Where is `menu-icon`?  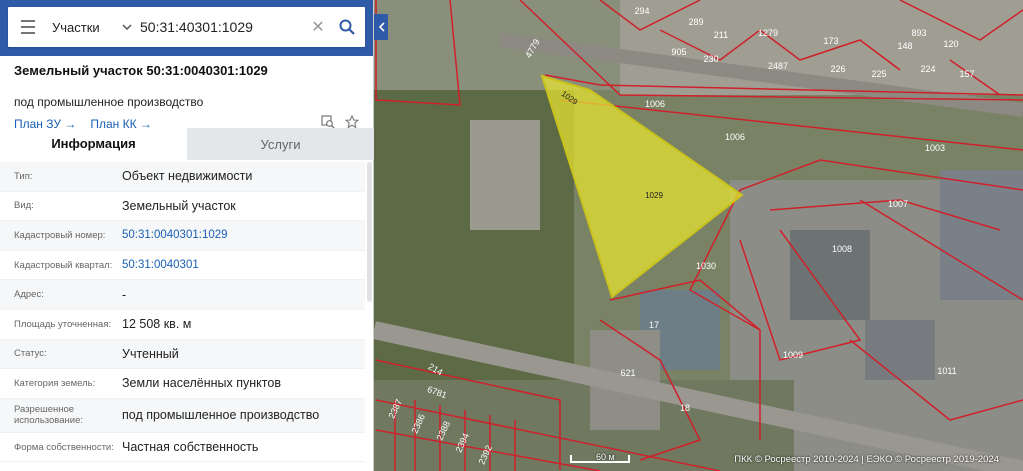 menu-icon is located at coordinates (28, 27).